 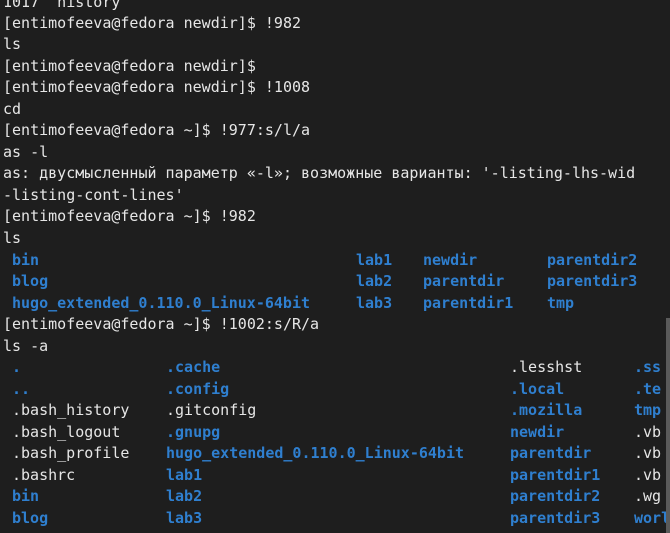 I want to click on ls-entry: parentdir1, so click(x=468, y=303).